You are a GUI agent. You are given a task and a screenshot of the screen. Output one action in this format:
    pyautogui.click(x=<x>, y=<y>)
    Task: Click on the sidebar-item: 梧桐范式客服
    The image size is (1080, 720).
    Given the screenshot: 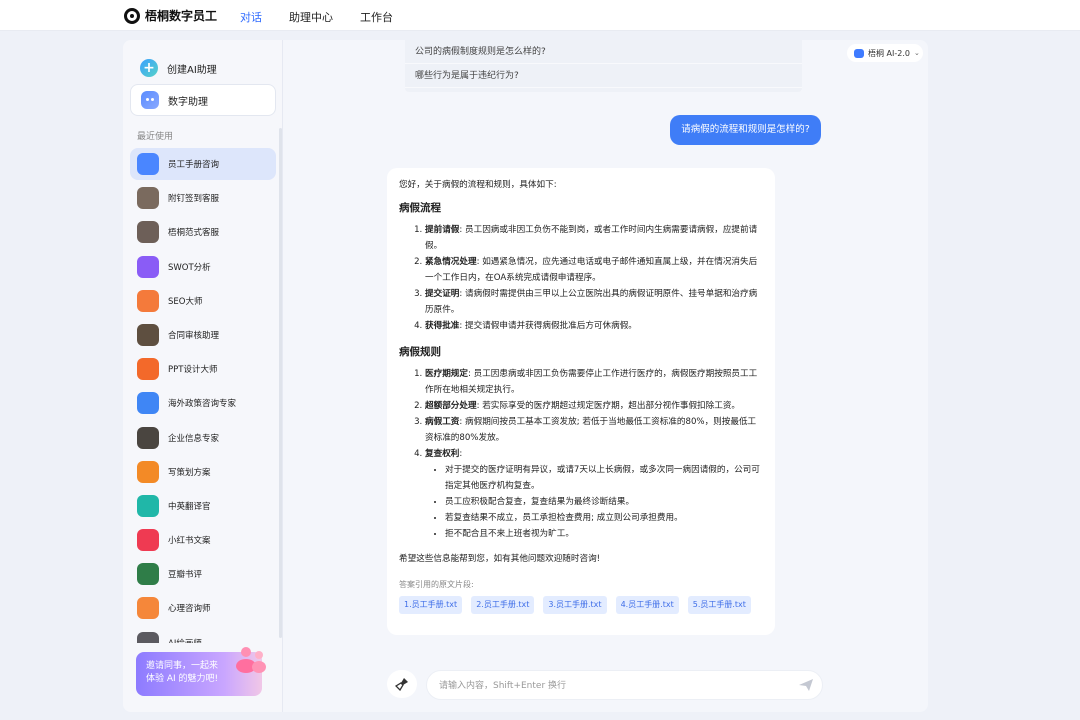 What is the action you would take?
    pyautogui.click(x=203, y=232)
    